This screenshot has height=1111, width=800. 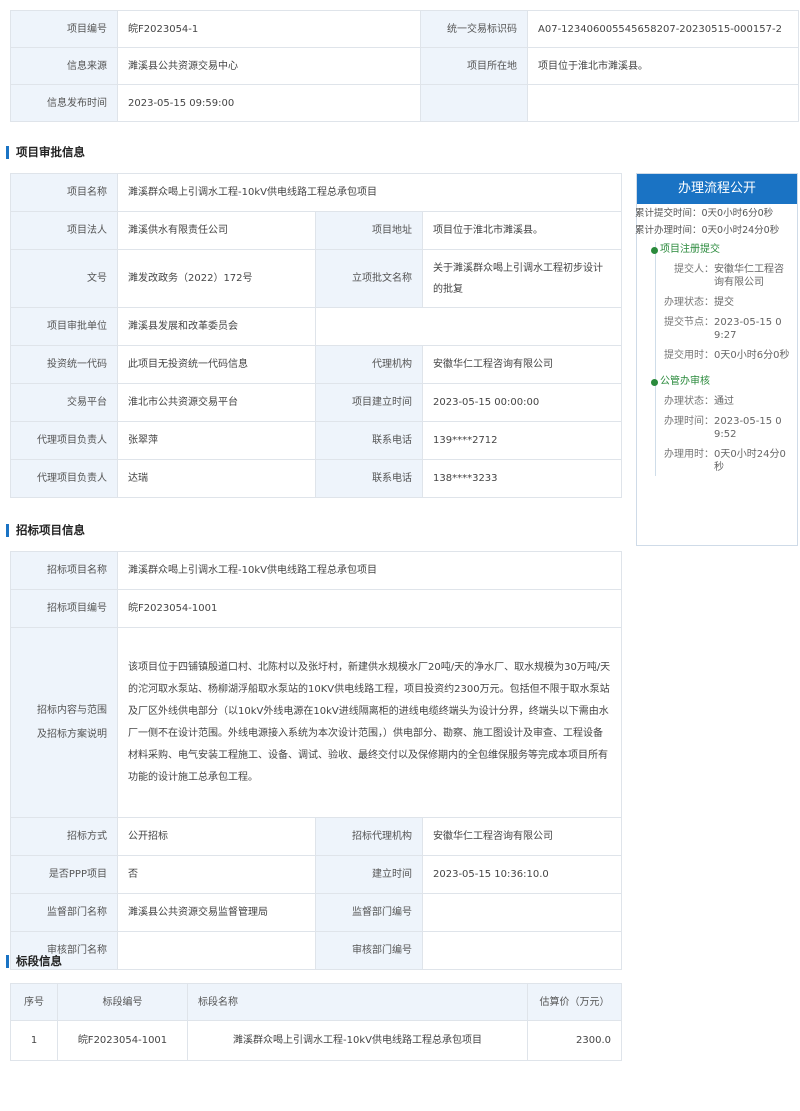 What do you see at coordinates (216, 278) in the screenshot?
I see `doc-no-value: 濉发改政务（2022）172号` at bounding box center [216, 278].